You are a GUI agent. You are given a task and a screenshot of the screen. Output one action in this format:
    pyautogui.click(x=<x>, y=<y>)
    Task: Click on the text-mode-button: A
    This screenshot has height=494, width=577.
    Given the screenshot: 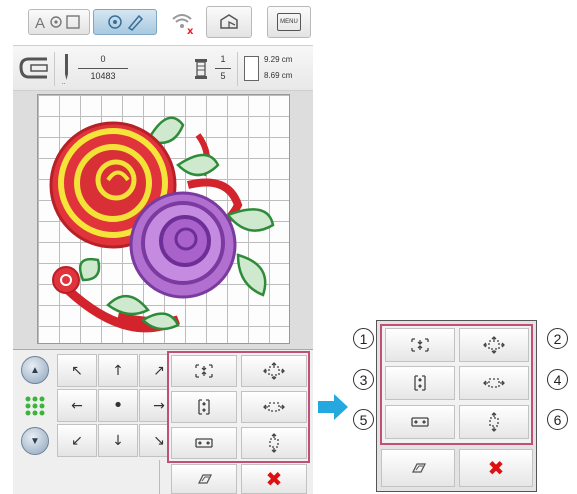 What is the action you would take?
    pyautogui.click(x=59, y=22)
    